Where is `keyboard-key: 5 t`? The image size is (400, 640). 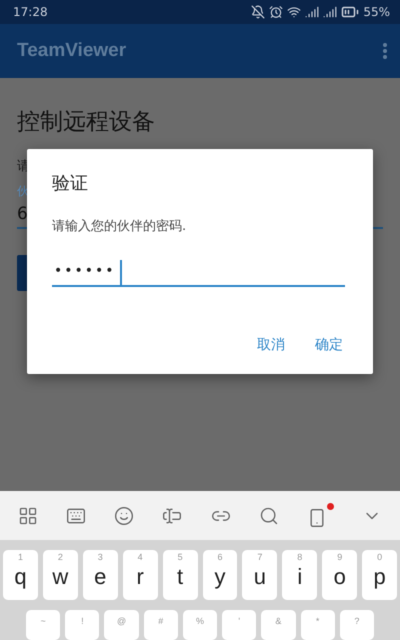 keyboard-key: 5 t is located at coordinates (180, 575).